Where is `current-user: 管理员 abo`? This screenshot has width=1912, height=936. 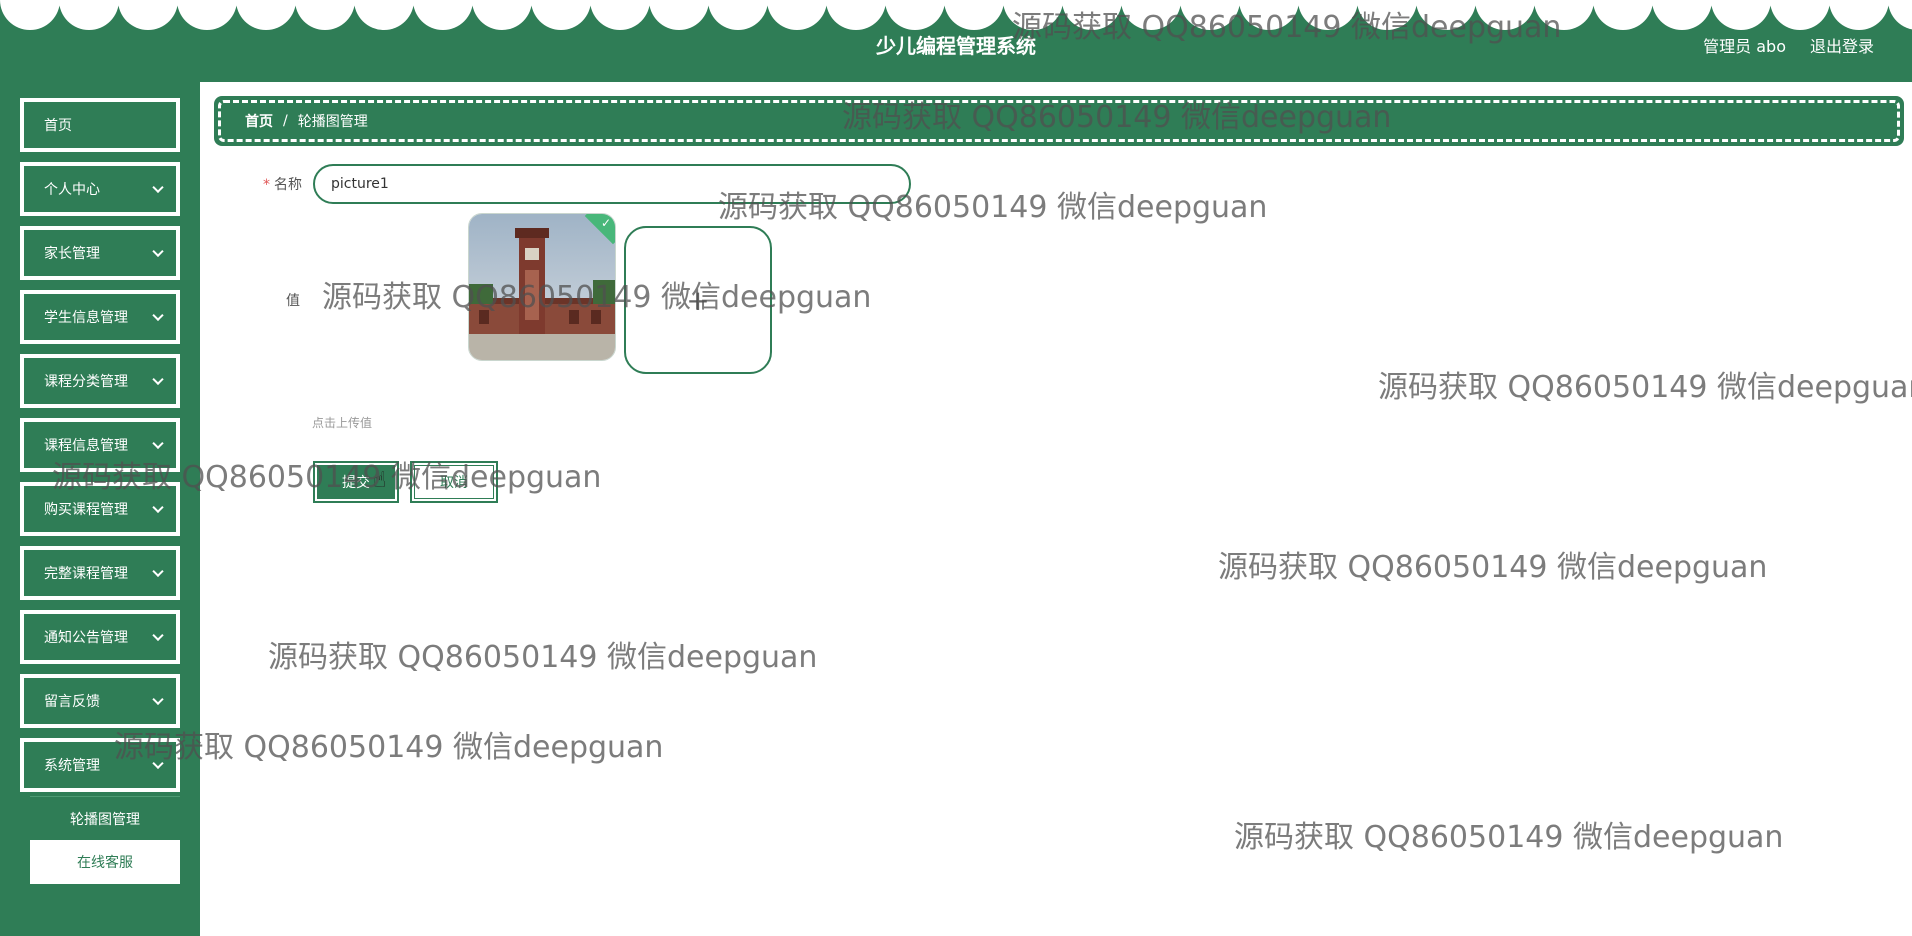
current-user: 管理员 abo is located at coordinates (1744, 46).